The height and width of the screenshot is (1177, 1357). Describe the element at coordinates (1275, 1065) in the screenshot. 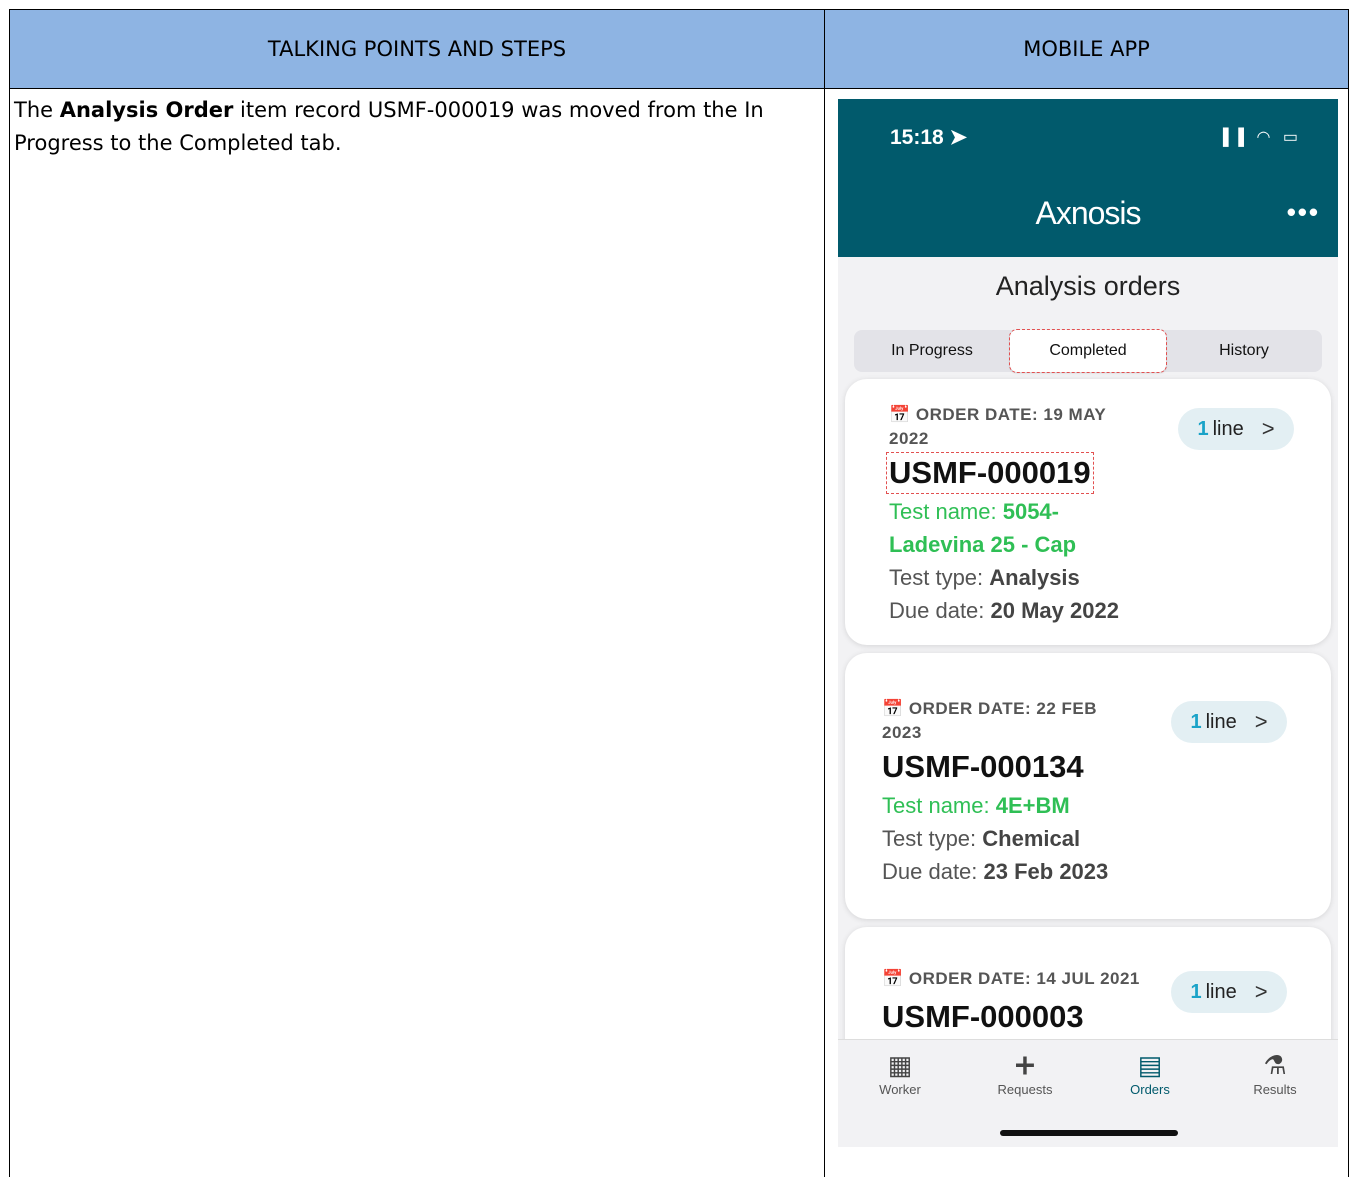

I see `flask-icon: ⚗` at that location.